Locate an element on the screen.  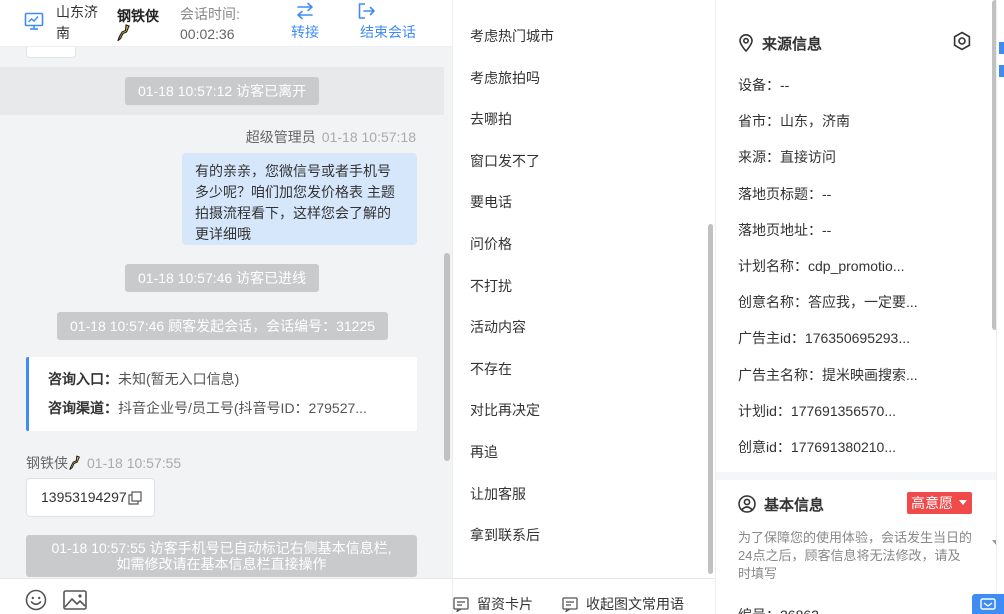
chat-header: 山东济南 钢铁侠 会话时间: 00:02:36 转接 结束会话 is located at coordinates (226, 23).